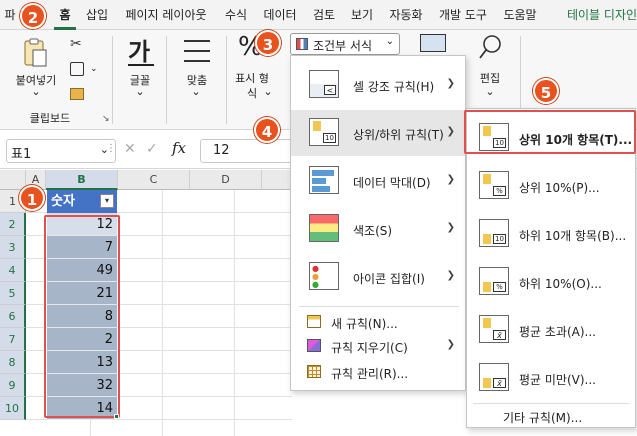  Describe the element at coordinates (13, 224) in the screenshot. I see `row-header: 2` at that location.